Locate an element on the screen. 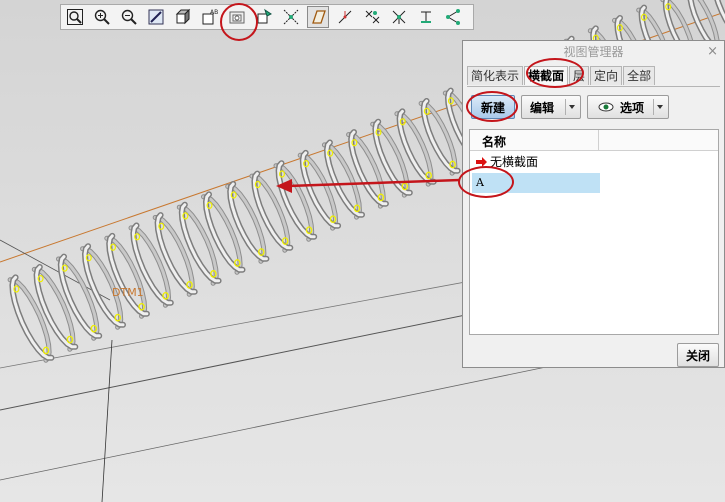 The width and height of the screenshot is (725, 502). options-button-label: 选项 is located at coordinates (632, 107).